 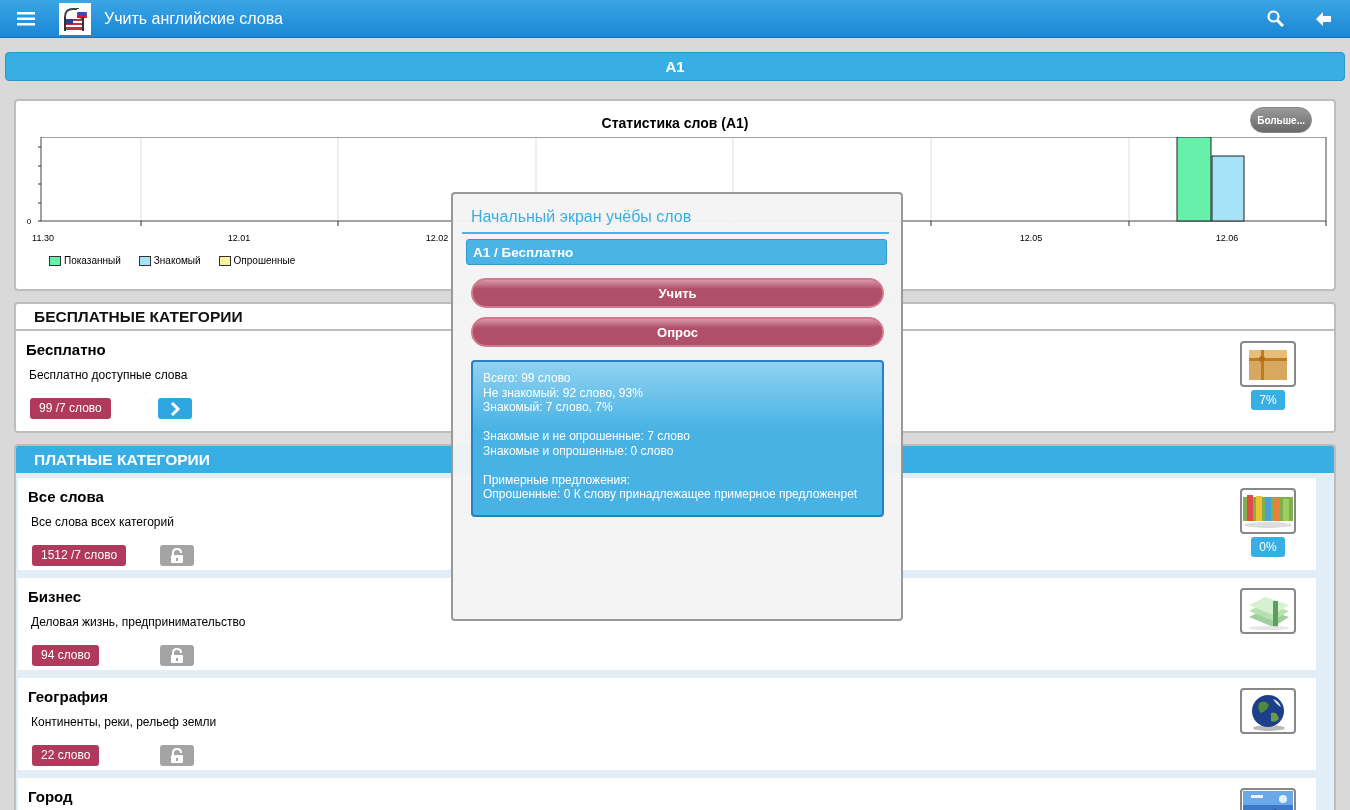 What do you see at coordinates (193, 18) in the screenshot?
I see `app-title: Учить английские слова` at bounding box center [193, 18].